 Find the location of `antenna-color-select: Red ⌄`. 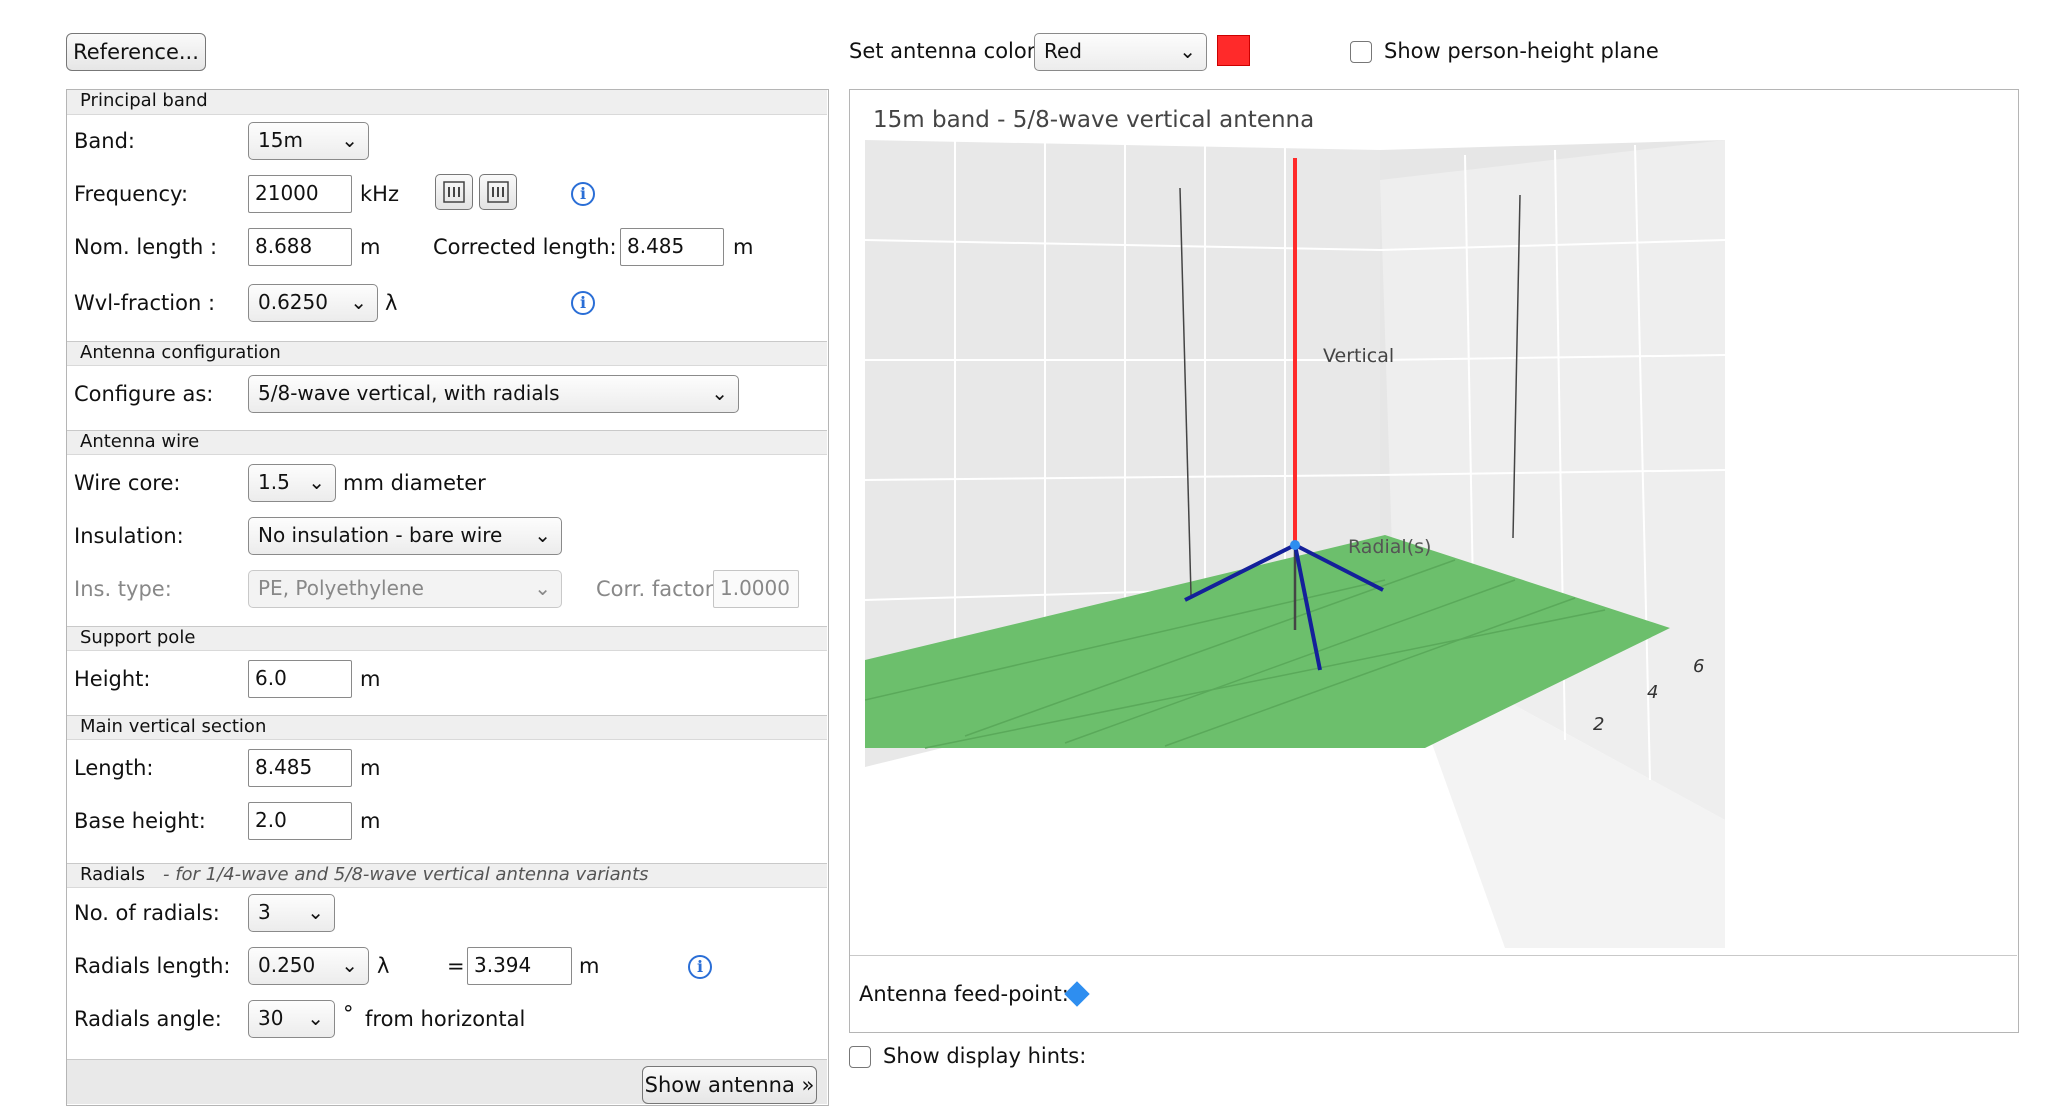

antenna-color-select: Red ⌄ is located at coordinates (1120, 52).